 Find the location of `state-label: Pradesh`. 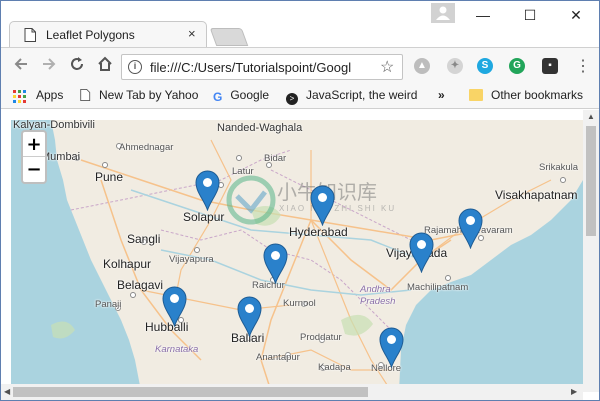

state-label: Pradesh is located at coordinates (378, 301).